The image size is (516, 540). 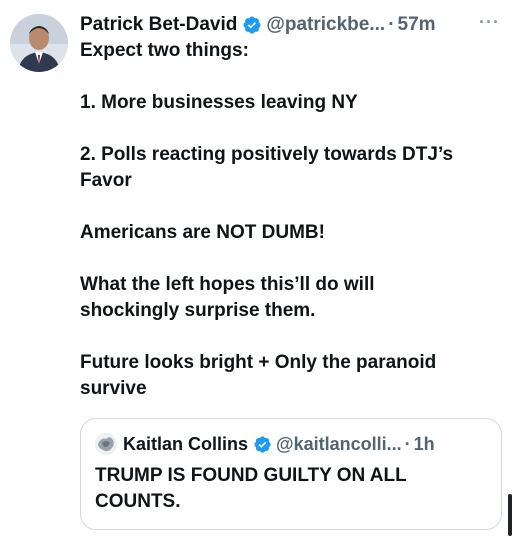 I want to click on more-options-icon: ···, so click(x=489, y=22).